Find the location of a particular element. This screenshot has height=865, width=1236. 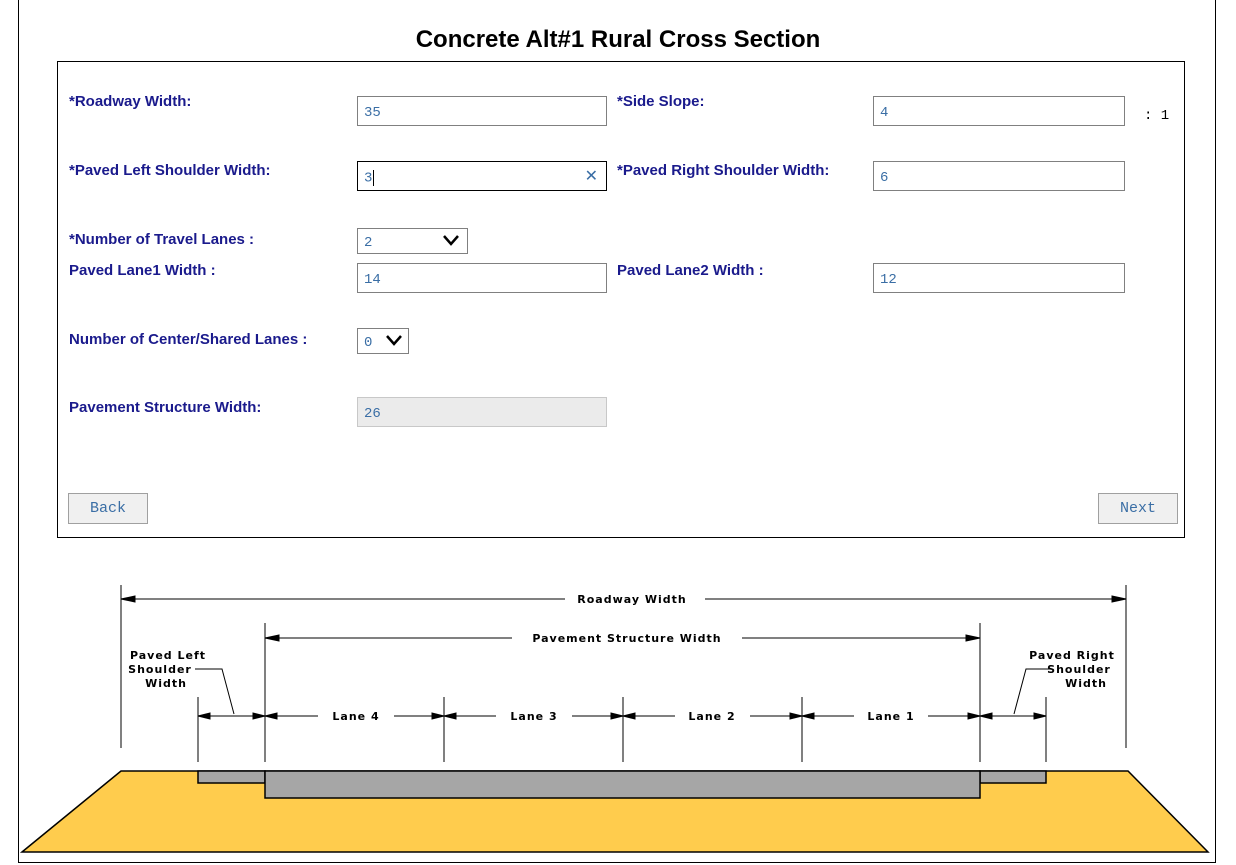

left-shoulder-label-line2: Shoulder is located at coordinates (160, 669).